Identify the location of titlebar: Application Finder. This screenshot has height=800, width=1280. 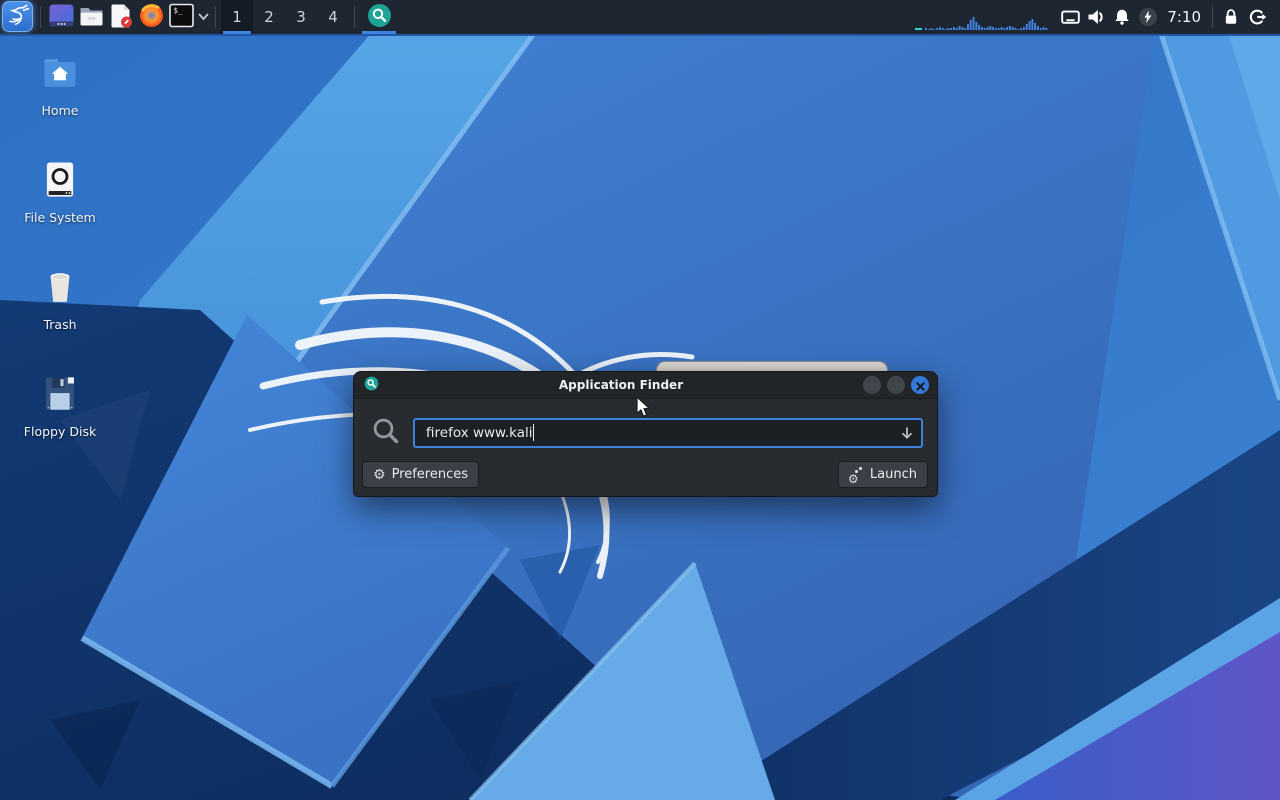
(645, 385).